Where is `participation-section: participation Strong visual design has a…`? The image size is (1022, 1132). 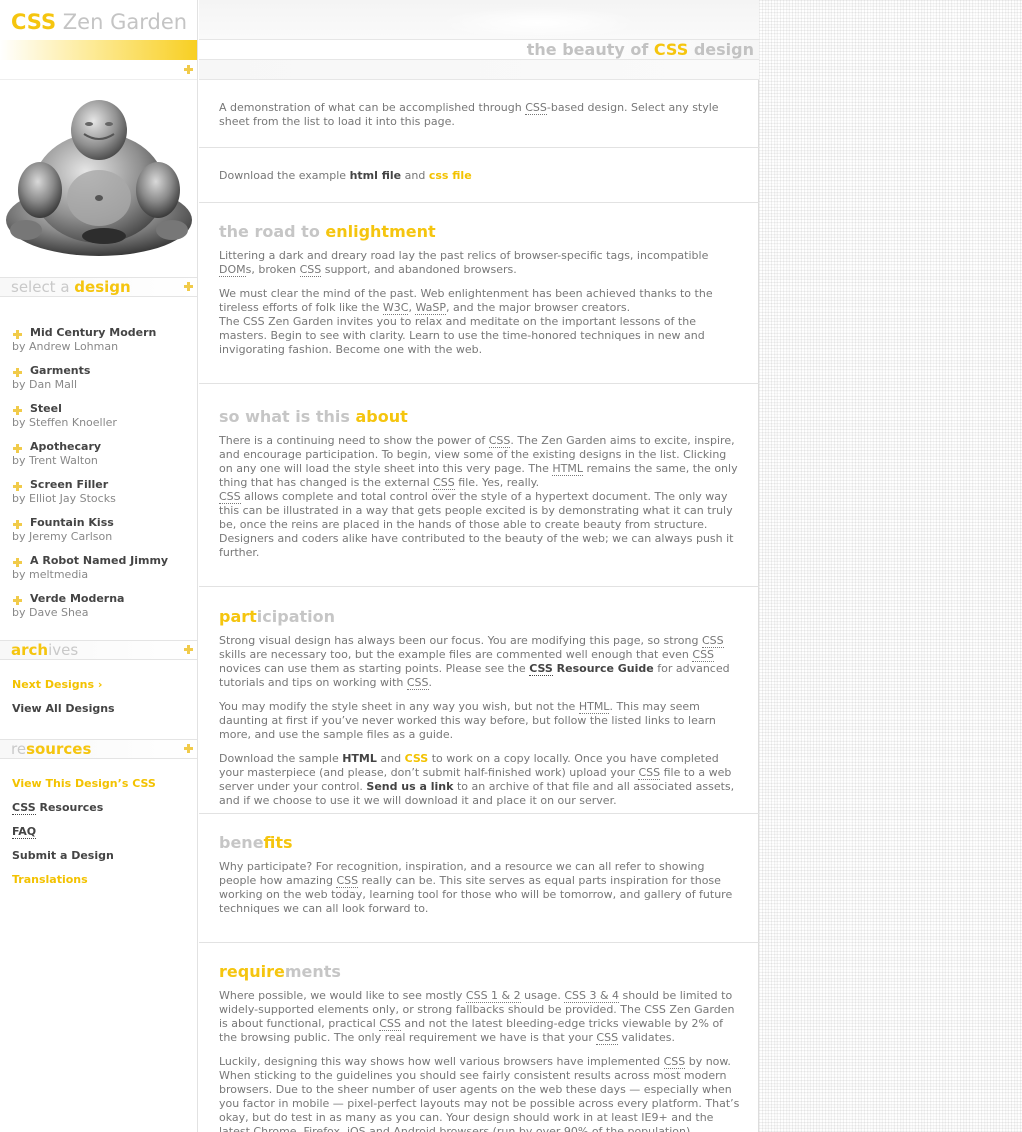
participation-section: participation Strong visual design has a… is located at coordinates (479, 700).